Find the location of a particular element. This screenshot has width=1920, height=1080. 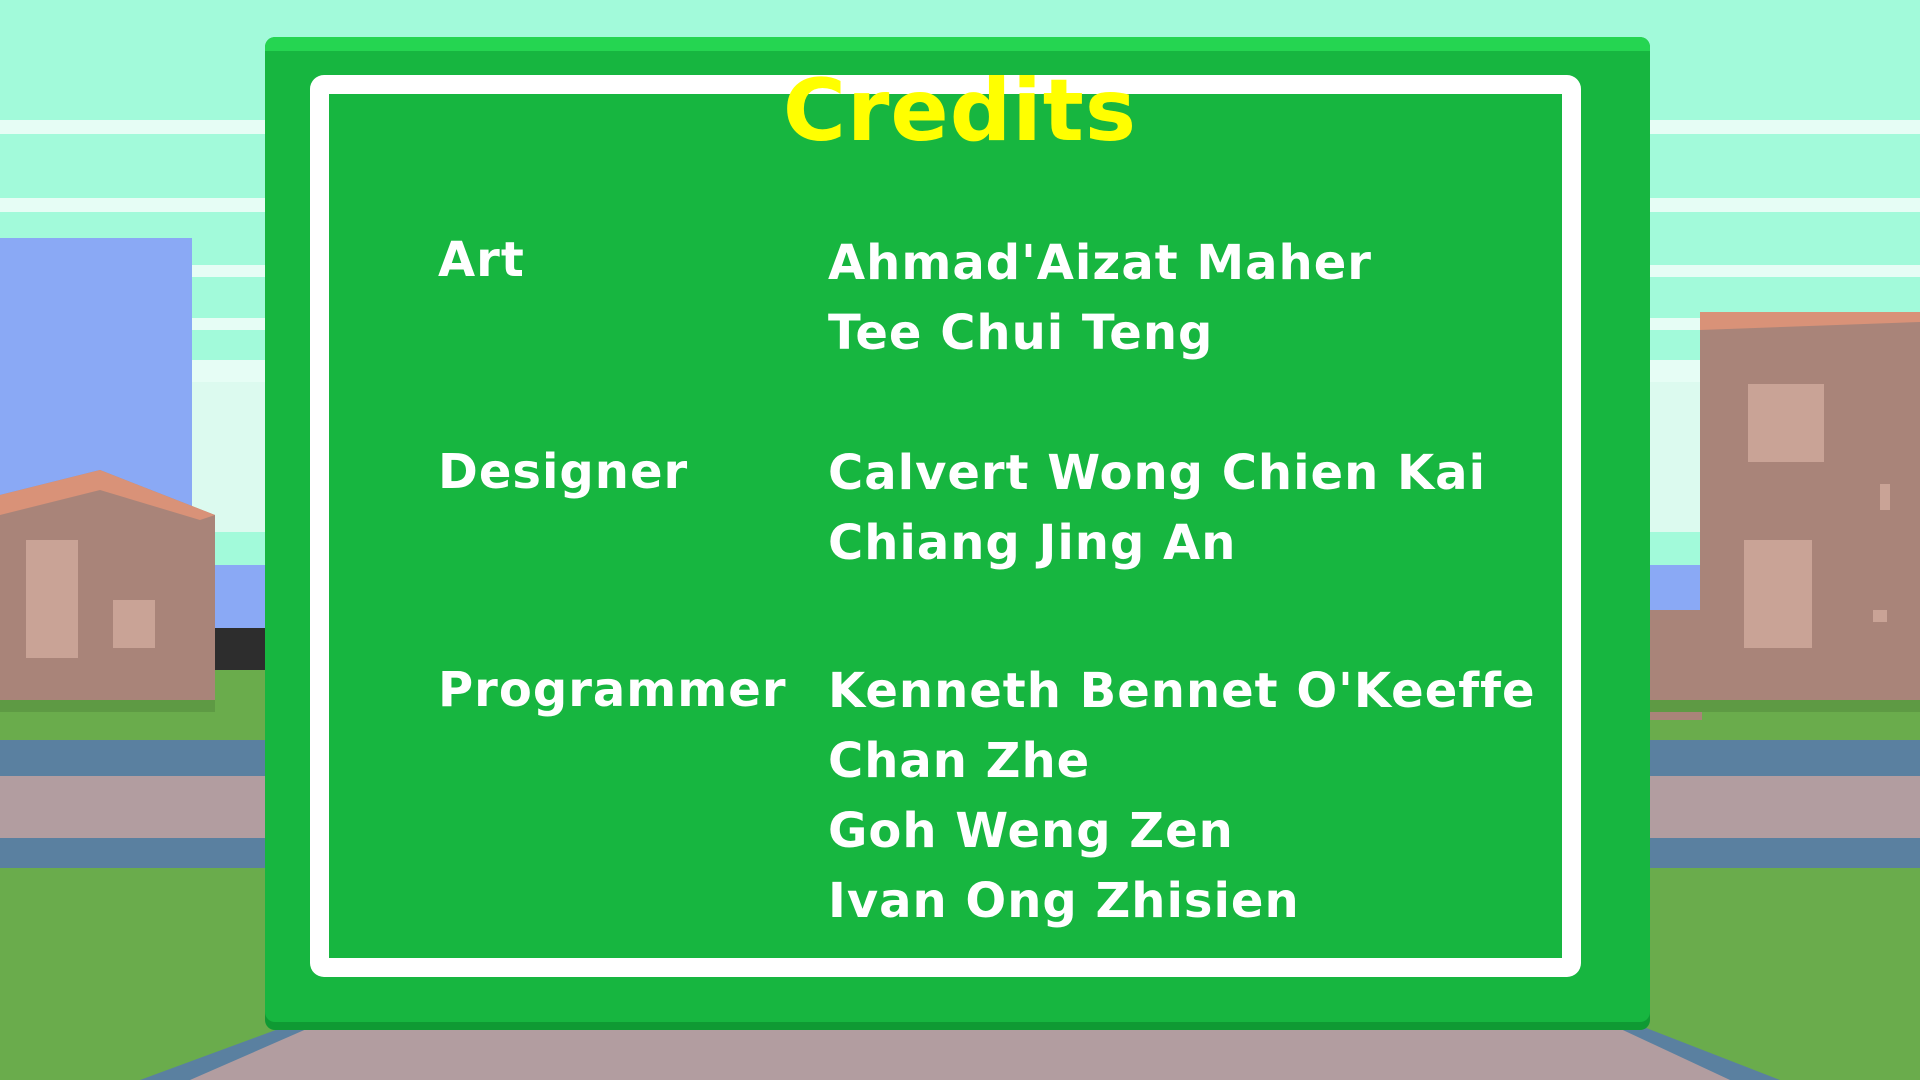

section-label-designer: Designer is located at coordinates (563, 472).